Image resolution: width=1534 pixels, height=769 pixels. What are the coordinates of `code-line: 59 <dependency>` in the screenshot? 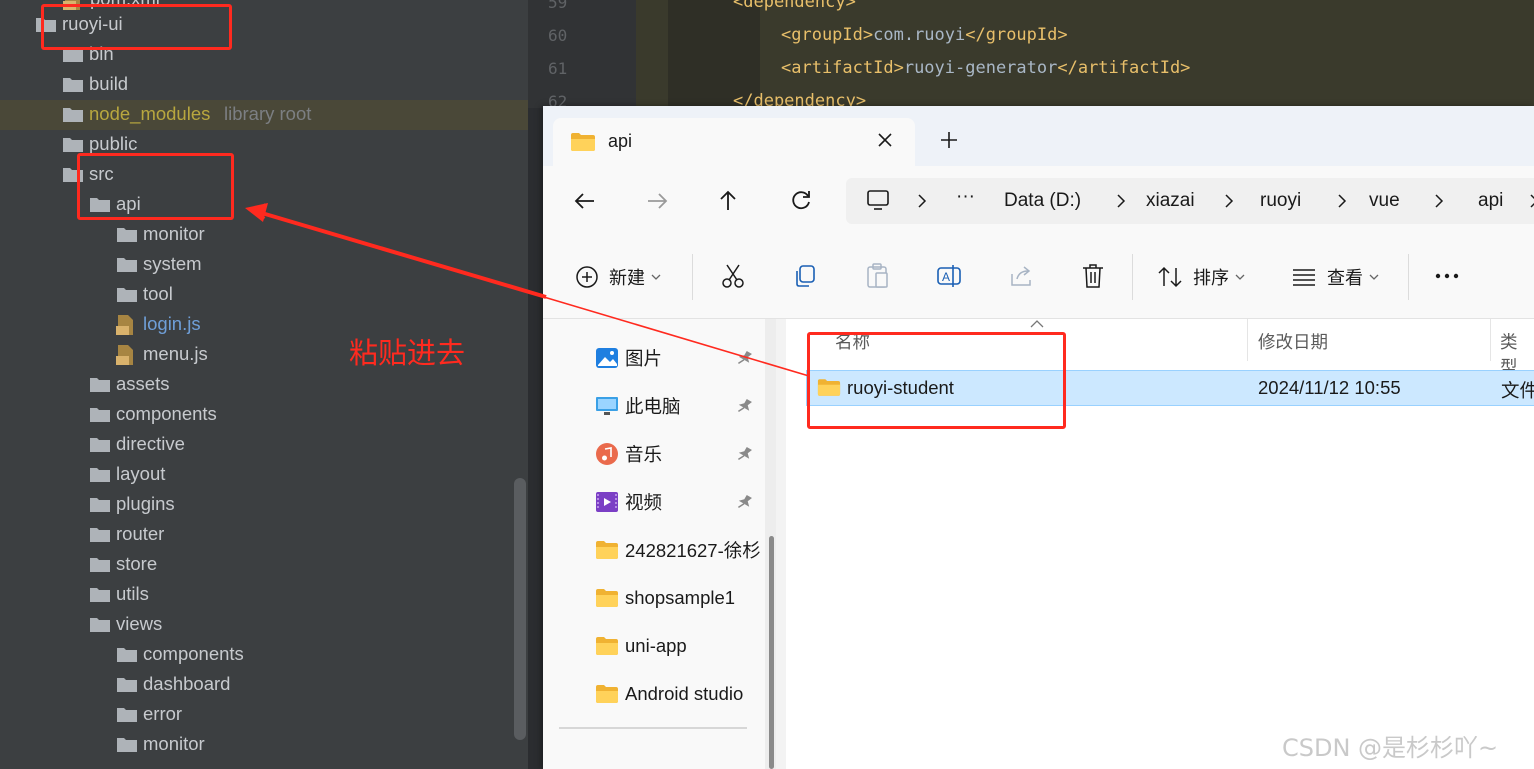 It's located at (1031, 9).